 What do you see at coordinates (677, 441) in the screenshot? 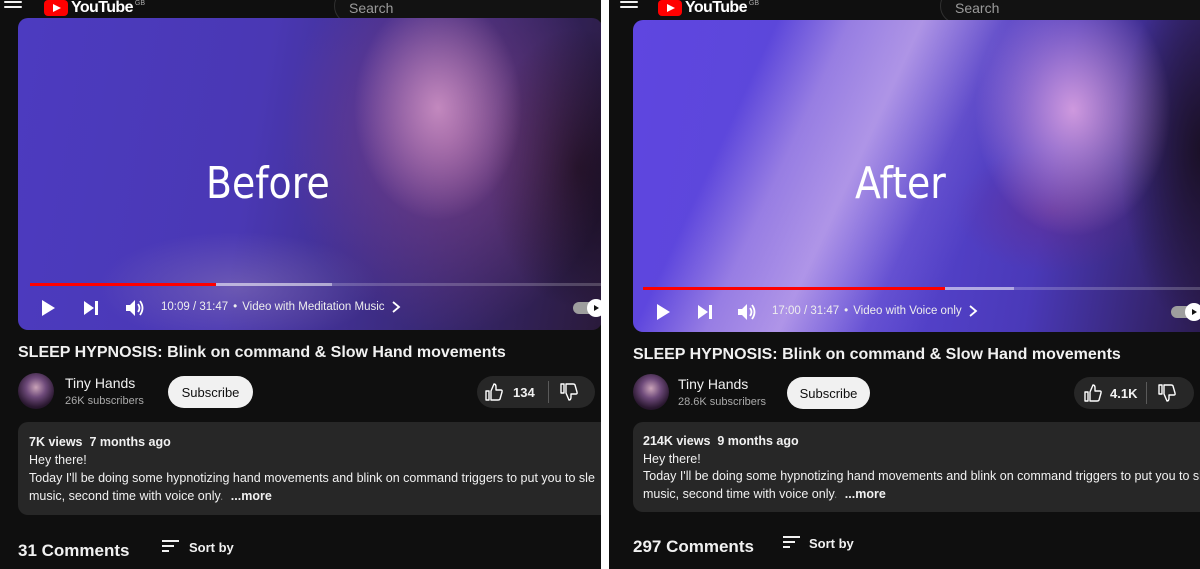
I see `view-count: 214K views` at bounding box center [677, 441].